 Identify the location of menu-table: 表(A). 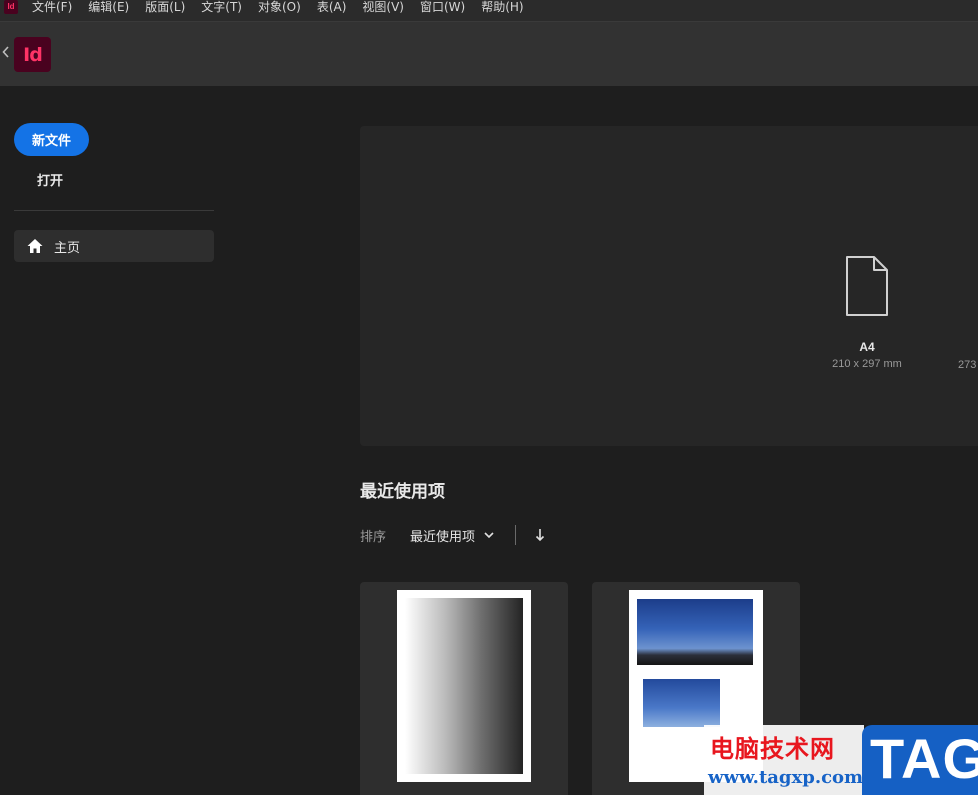
(332, 7).